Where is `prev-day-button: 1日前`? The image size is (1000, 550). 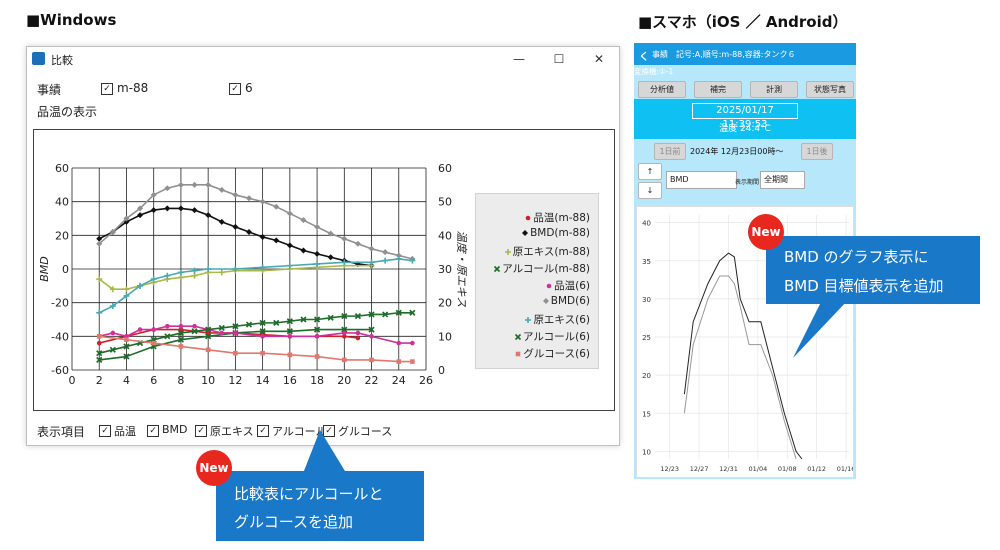 prev-day-button: 1日前 is located at coordinates (670, 151).